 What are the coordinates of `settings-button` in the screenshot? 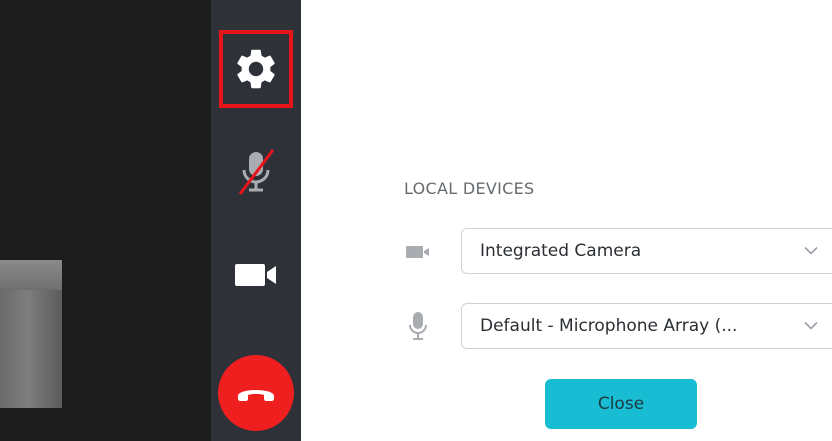 It's located at (256, 69).